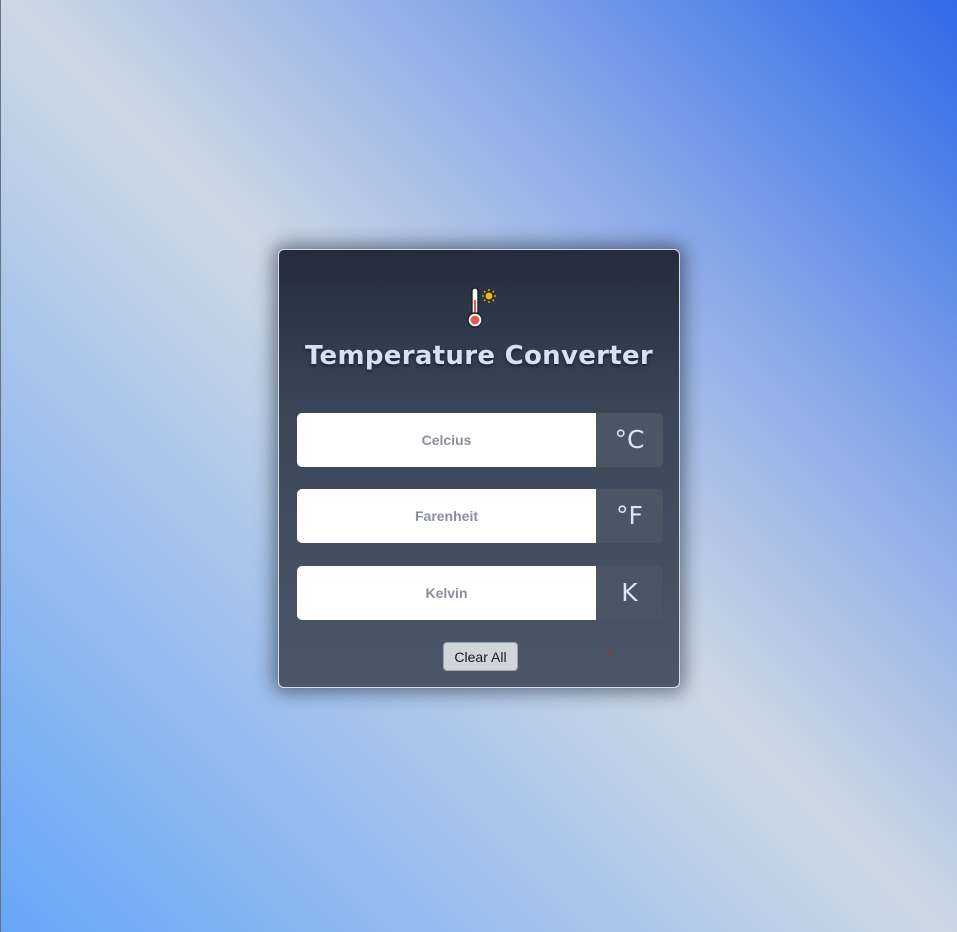 This screenshot has width=957, height=932. Describe the element at coordinates (446, 440) in the screenshot. I see `celsius-input` at that location.